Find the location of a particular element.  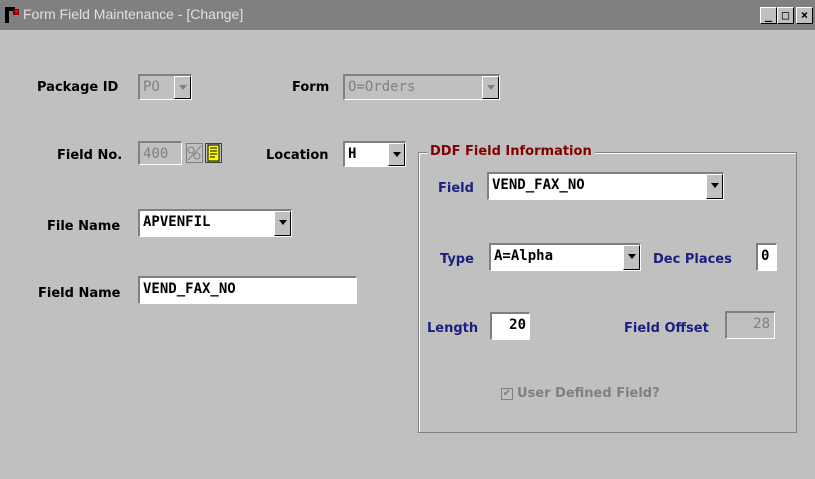

maximize-button: □ is located at coordinates (785, 15).